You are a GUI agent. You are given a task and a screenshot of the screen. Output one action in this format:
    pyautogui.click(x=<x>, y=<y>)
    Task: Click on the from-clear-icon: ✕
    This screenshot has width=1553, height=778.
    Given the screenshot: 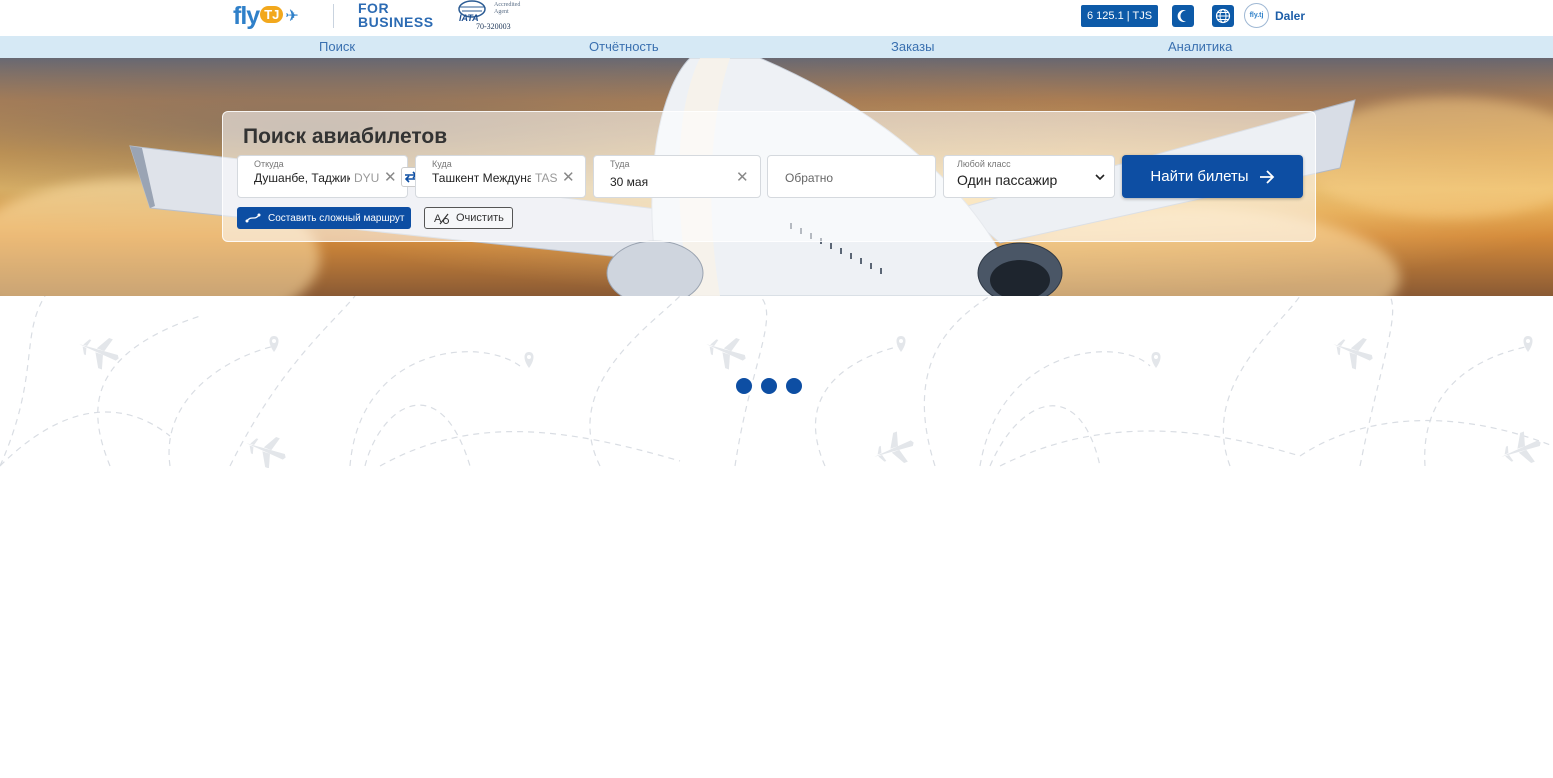 What is the action you would take?
    pyautogui.click(x=390, y=177)
    